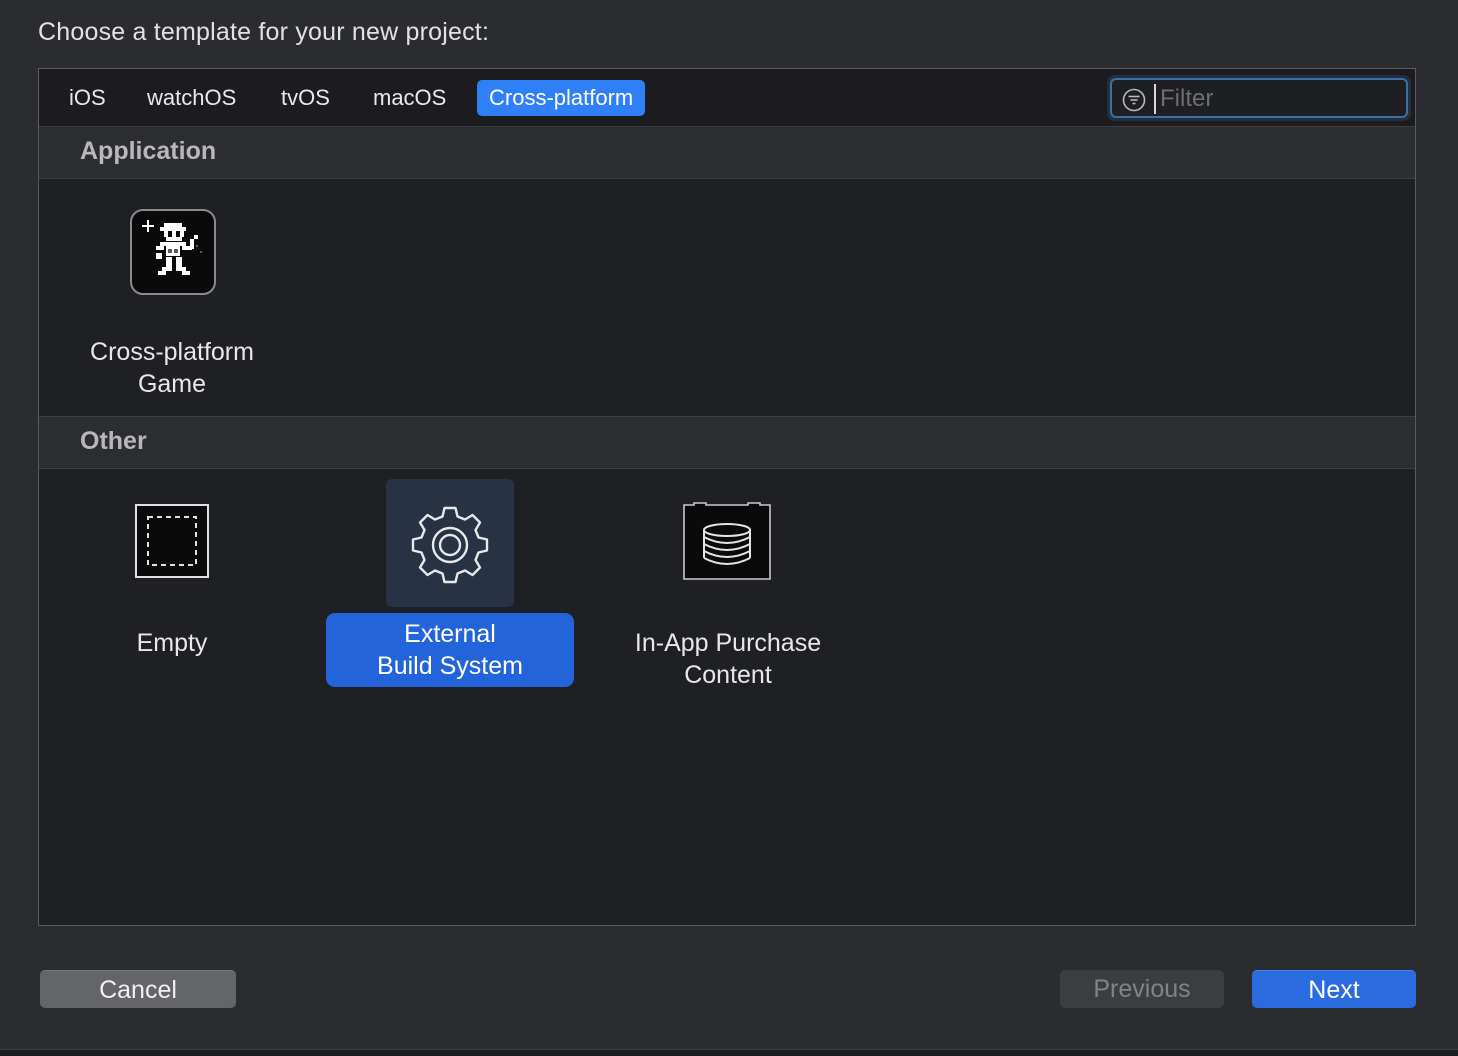 The width and height of the screenshot is (1458, 1056). What do you see at coordinates (728, 675) in the screenshot?
I see `template-label-line2: Content` at bounding box center [728, 675].